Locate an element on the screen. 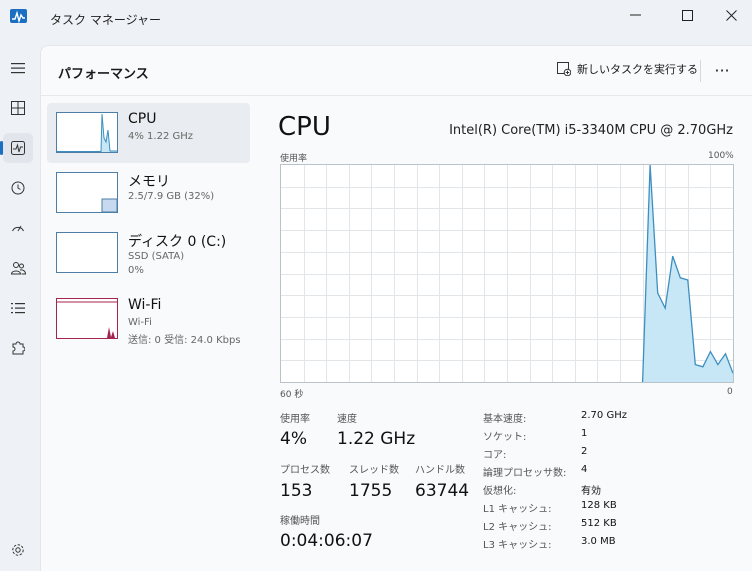 This screenshot has width=752, height=571. more-icon: ··· is located at coordinates (722, 70).